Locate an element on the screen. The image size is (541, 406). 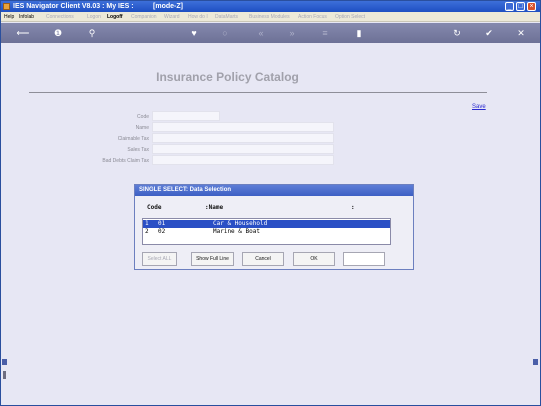
sales-tax-field is located at coordinates (243, 149).